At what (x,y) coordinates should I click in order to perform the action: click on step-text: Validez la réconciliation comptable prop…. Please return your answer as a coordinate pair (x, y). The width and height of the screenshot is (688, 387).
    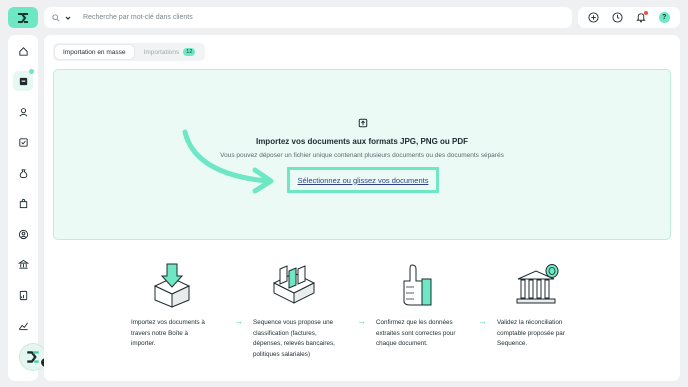
    Looking at the image, I should click on (531, 333).